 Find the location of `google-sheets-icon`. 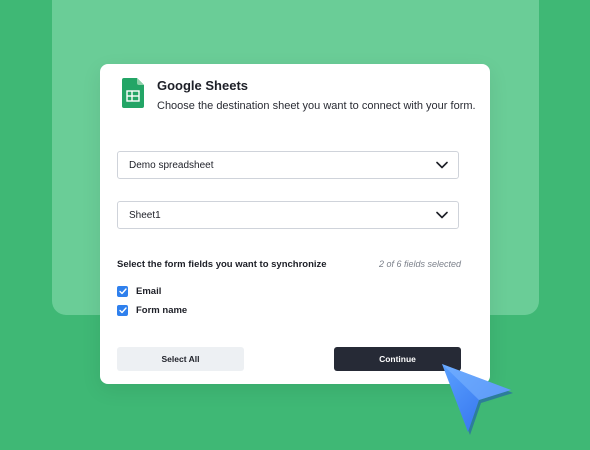

google-sheets-icon is located at coordinates (133, 93).